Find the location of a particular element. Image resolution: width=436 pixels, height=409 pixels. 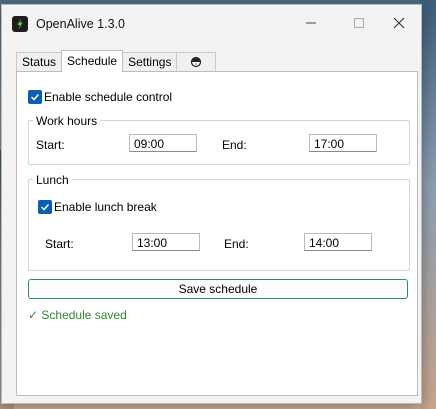

window-title: OpenAlive 1.3.0 is located at coordinates (80, 24).